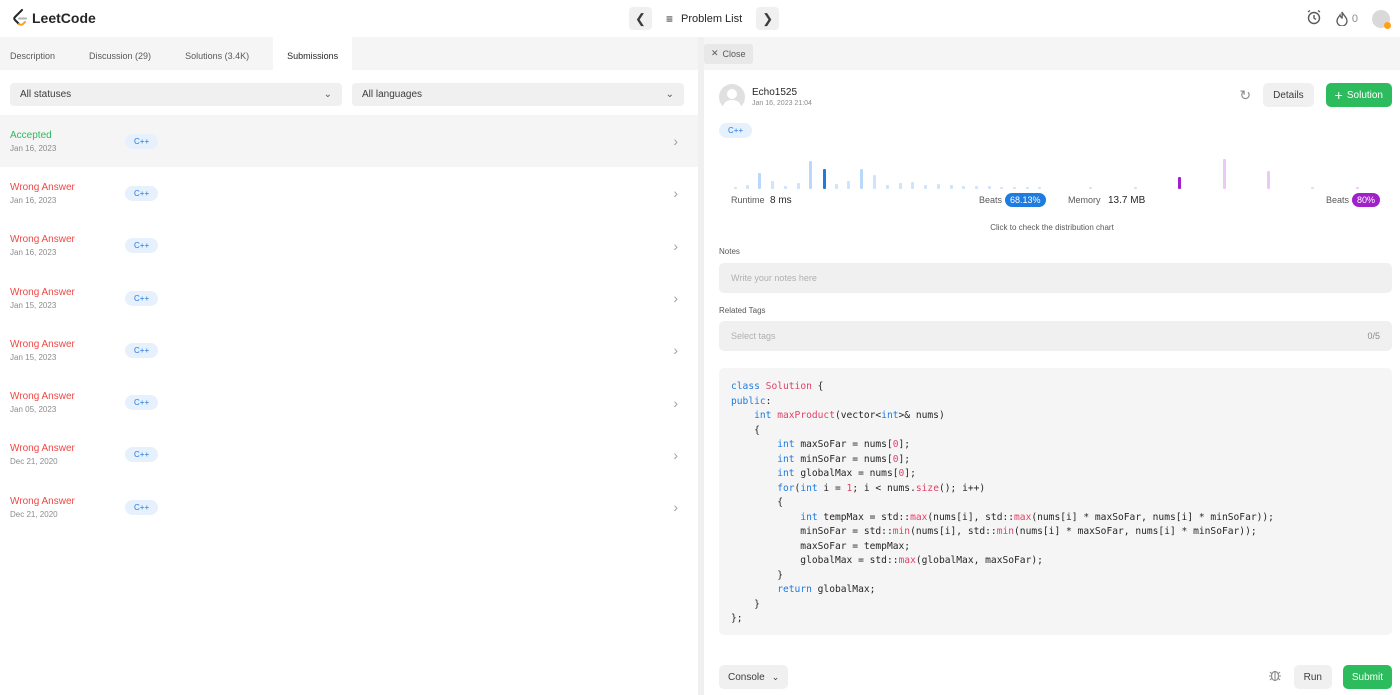  Describe the element at coordinates (746, 677) in the screenshot. I see `console-label: Console` at that location.